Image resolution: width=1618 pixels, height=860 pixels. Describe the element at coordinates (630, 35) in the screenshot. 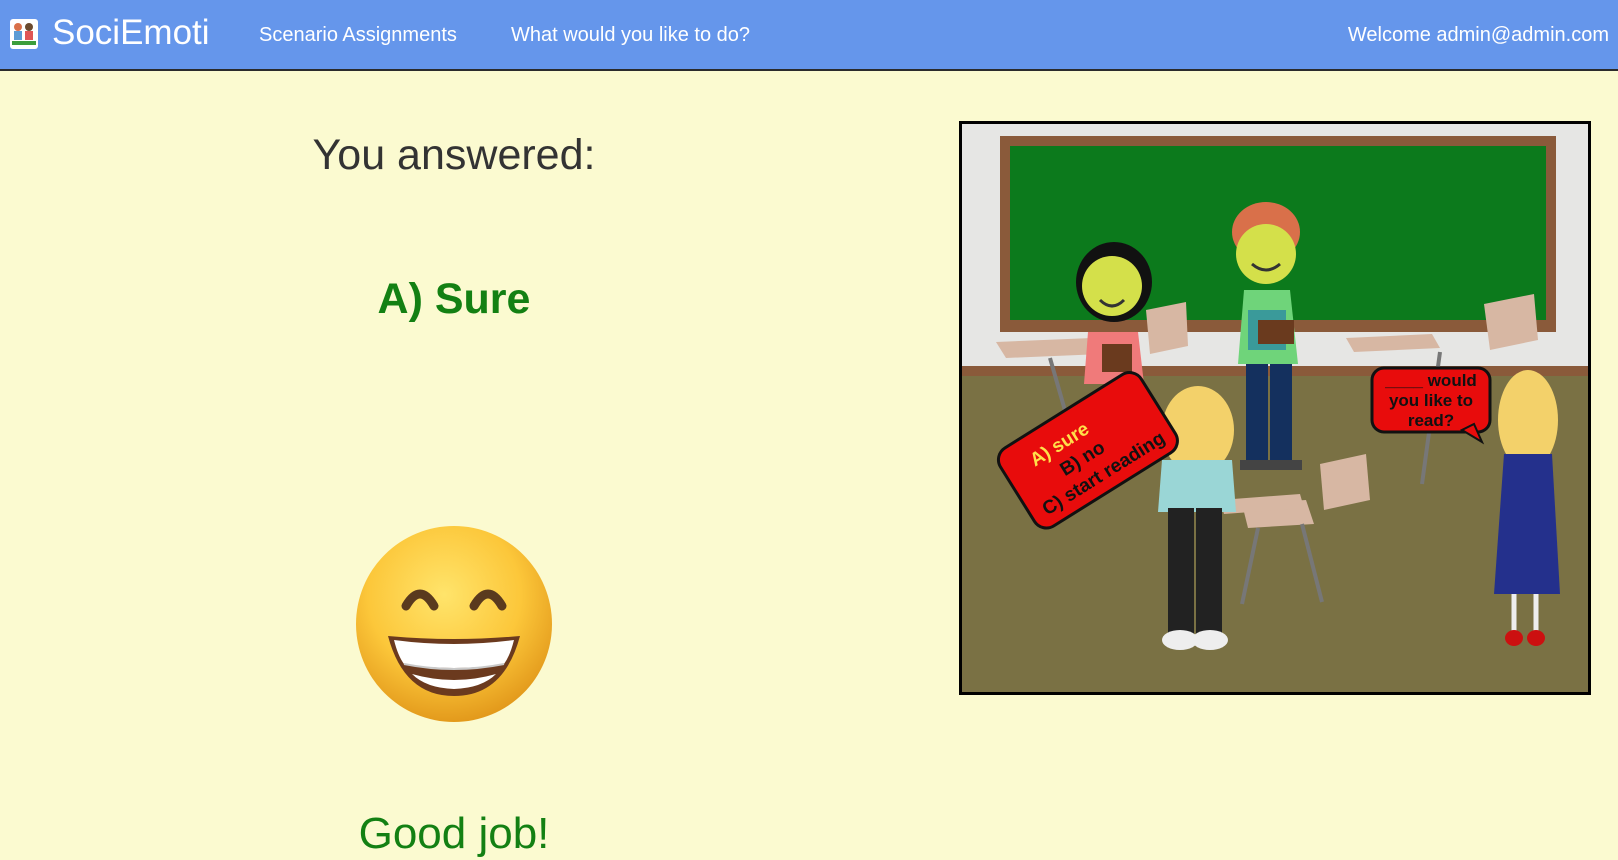

I see `nav-what-to-do: What would you like to do?` at that location.